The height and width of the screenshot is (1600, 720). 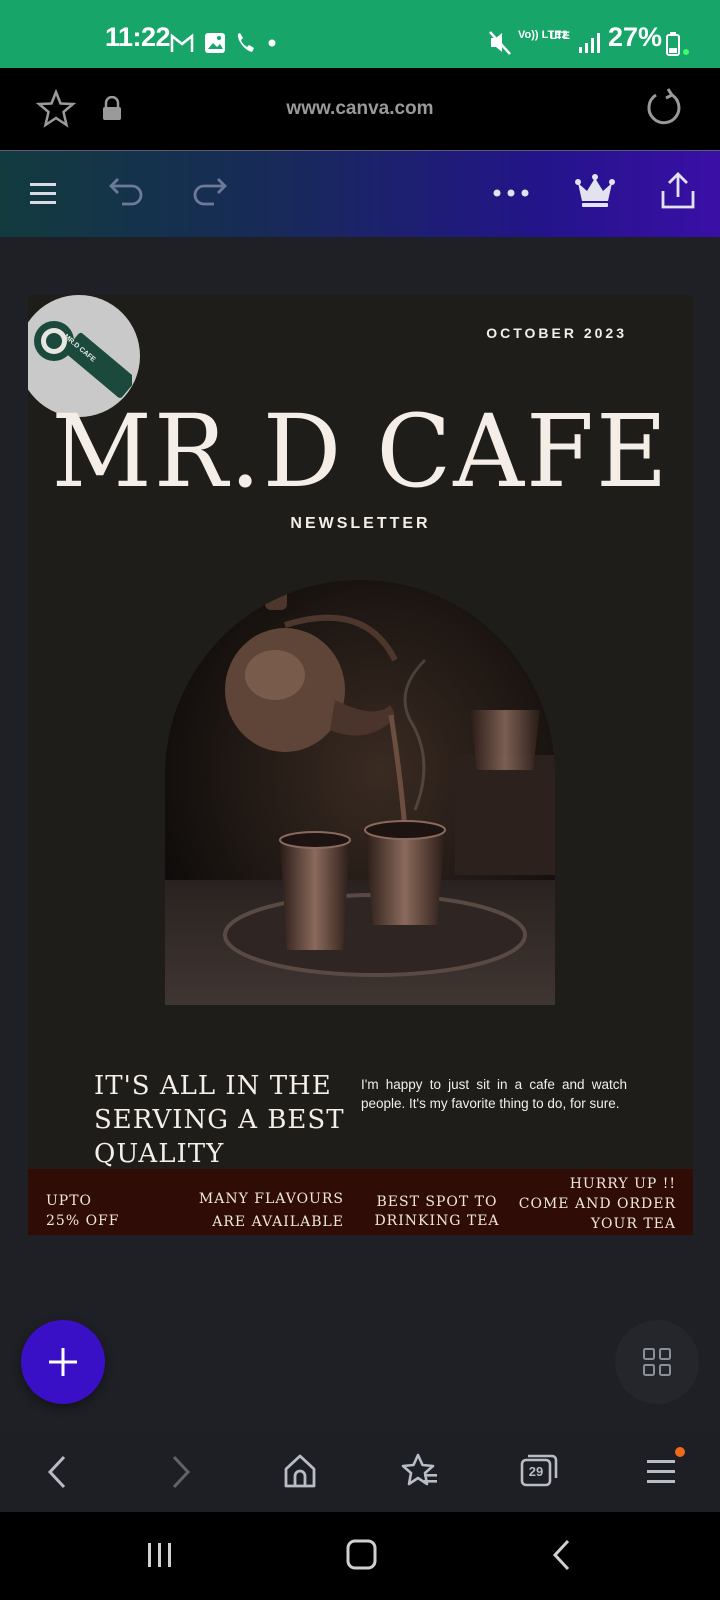 I want to click on browser-menu-icon, so click(x=665, y=1468).